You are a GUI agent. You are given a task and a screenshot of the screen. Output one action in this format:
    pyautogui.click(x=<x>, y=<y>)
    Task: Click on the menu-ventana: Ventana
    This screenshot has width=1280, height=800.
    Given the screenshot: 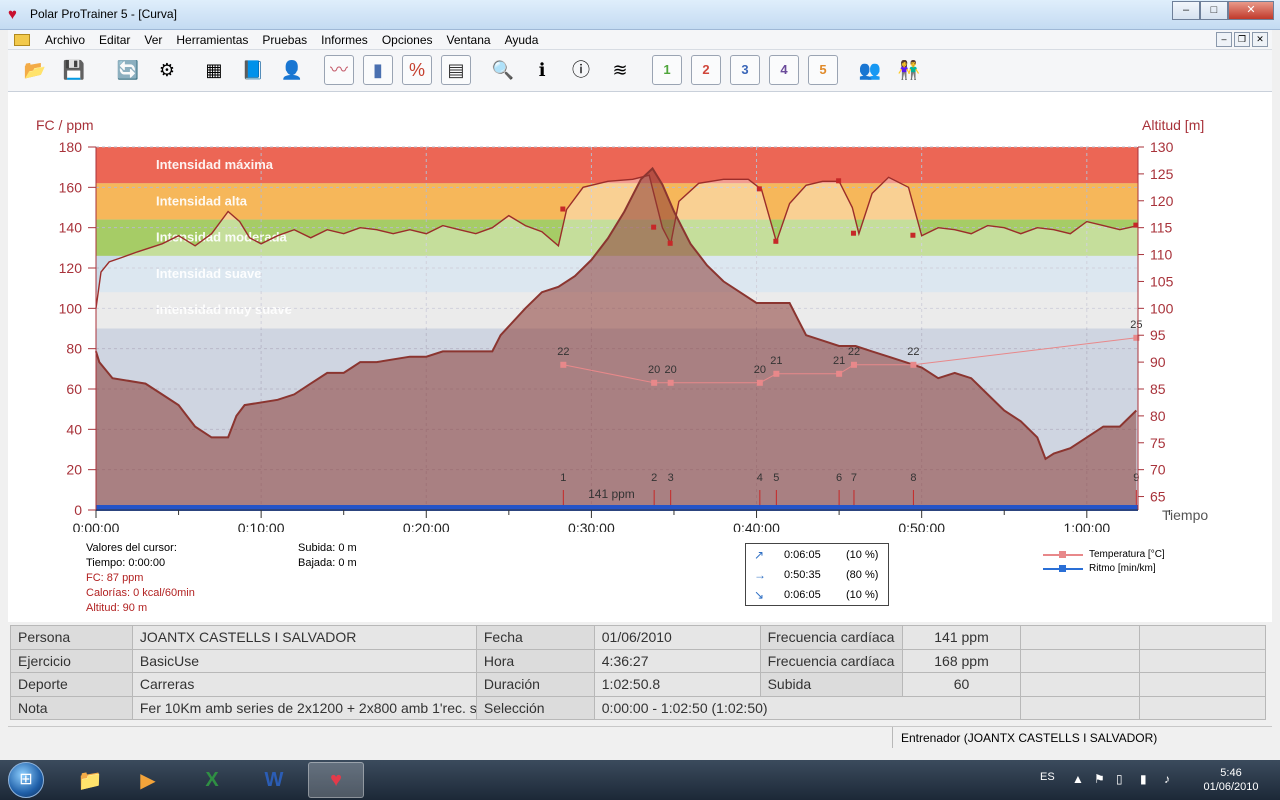 What is the action you would take?
    pyautogui.click(x=469, y=40)
    